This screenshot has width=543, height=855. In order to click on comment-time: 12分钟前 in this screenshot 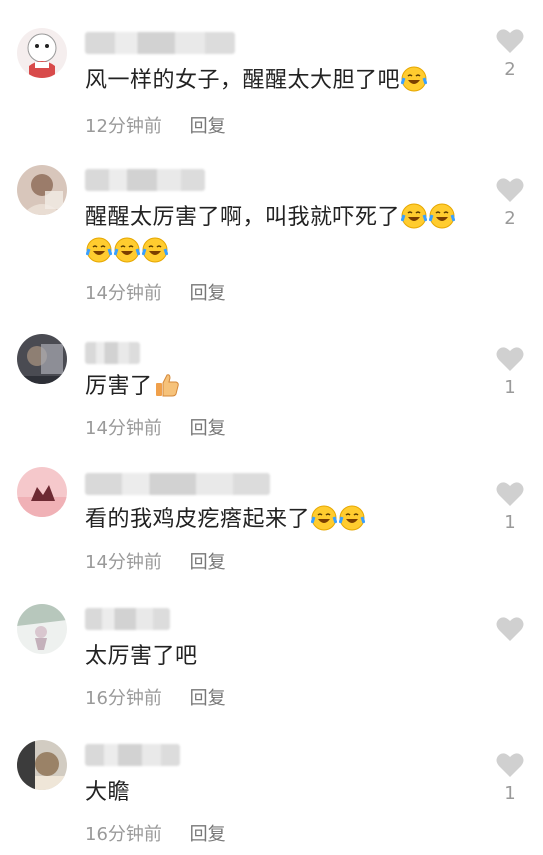, I will do `click(123, 126)`.